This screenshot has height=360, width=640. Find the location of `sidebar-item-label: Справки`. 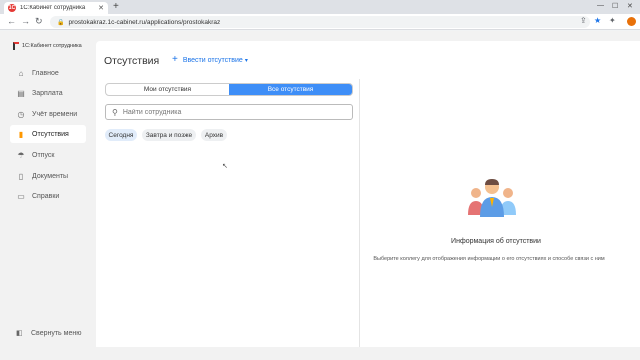

sidebar-item-label: Справки is located at coordinates (46, 196).